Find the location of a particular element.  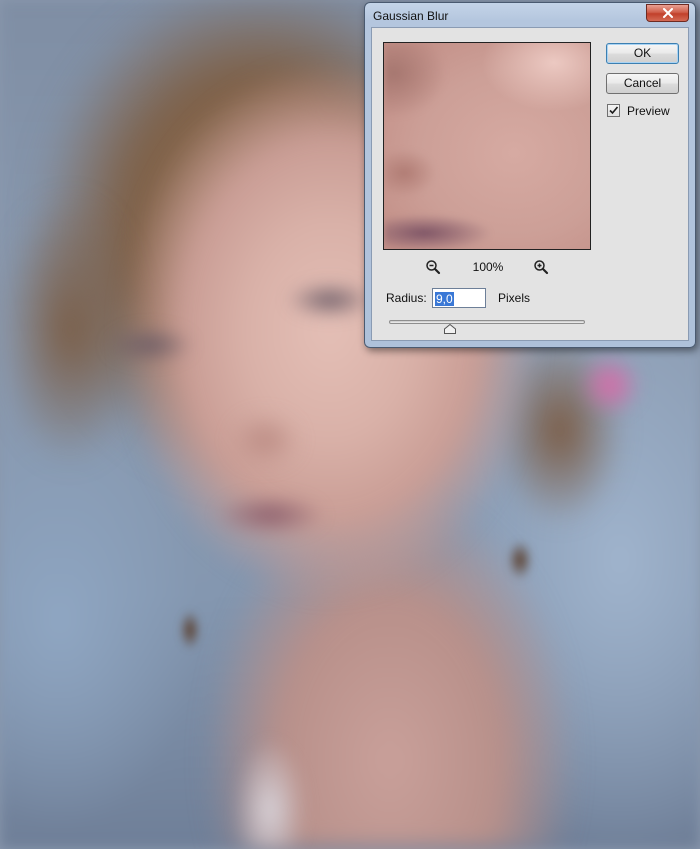

filter-preview-image is located at coordinates (487, 146).